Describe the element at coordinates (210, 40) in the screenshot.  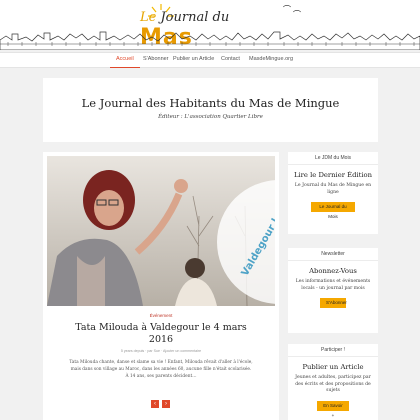
I see `village-skyline-illustration` at that location.